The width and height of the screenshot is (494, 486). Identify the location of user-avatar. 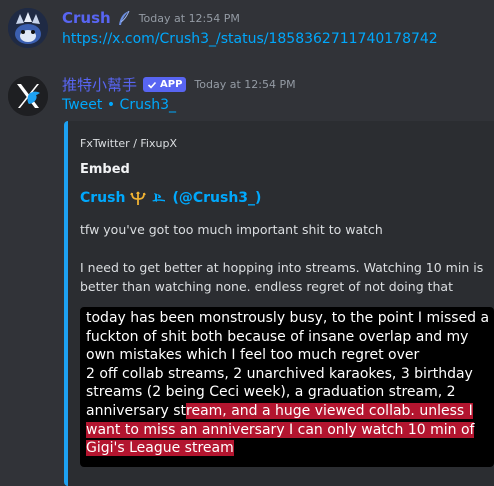
(28, 28).